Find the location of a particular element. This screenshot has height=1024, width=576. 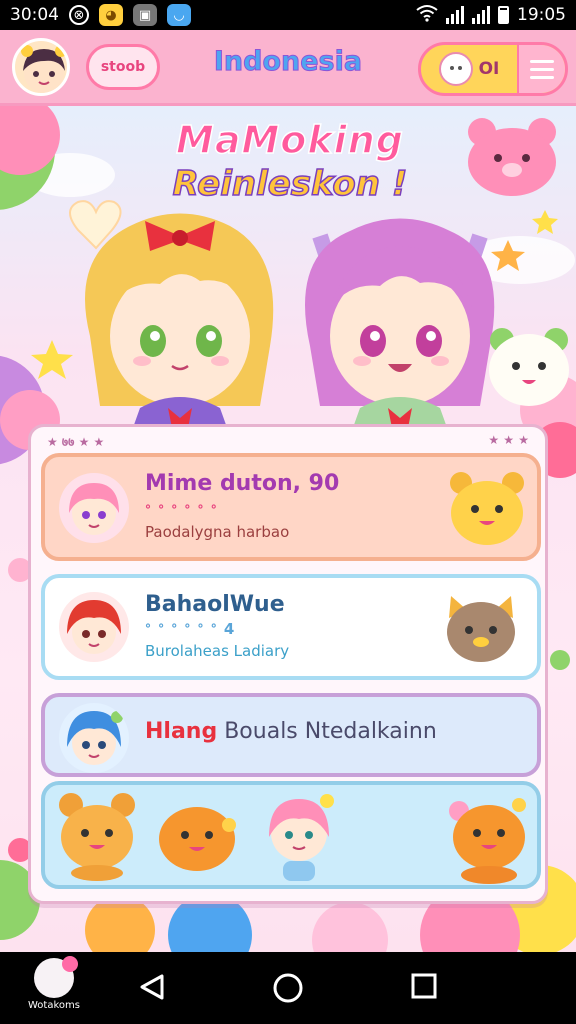

home-icon is located at coordinates (288, 988).